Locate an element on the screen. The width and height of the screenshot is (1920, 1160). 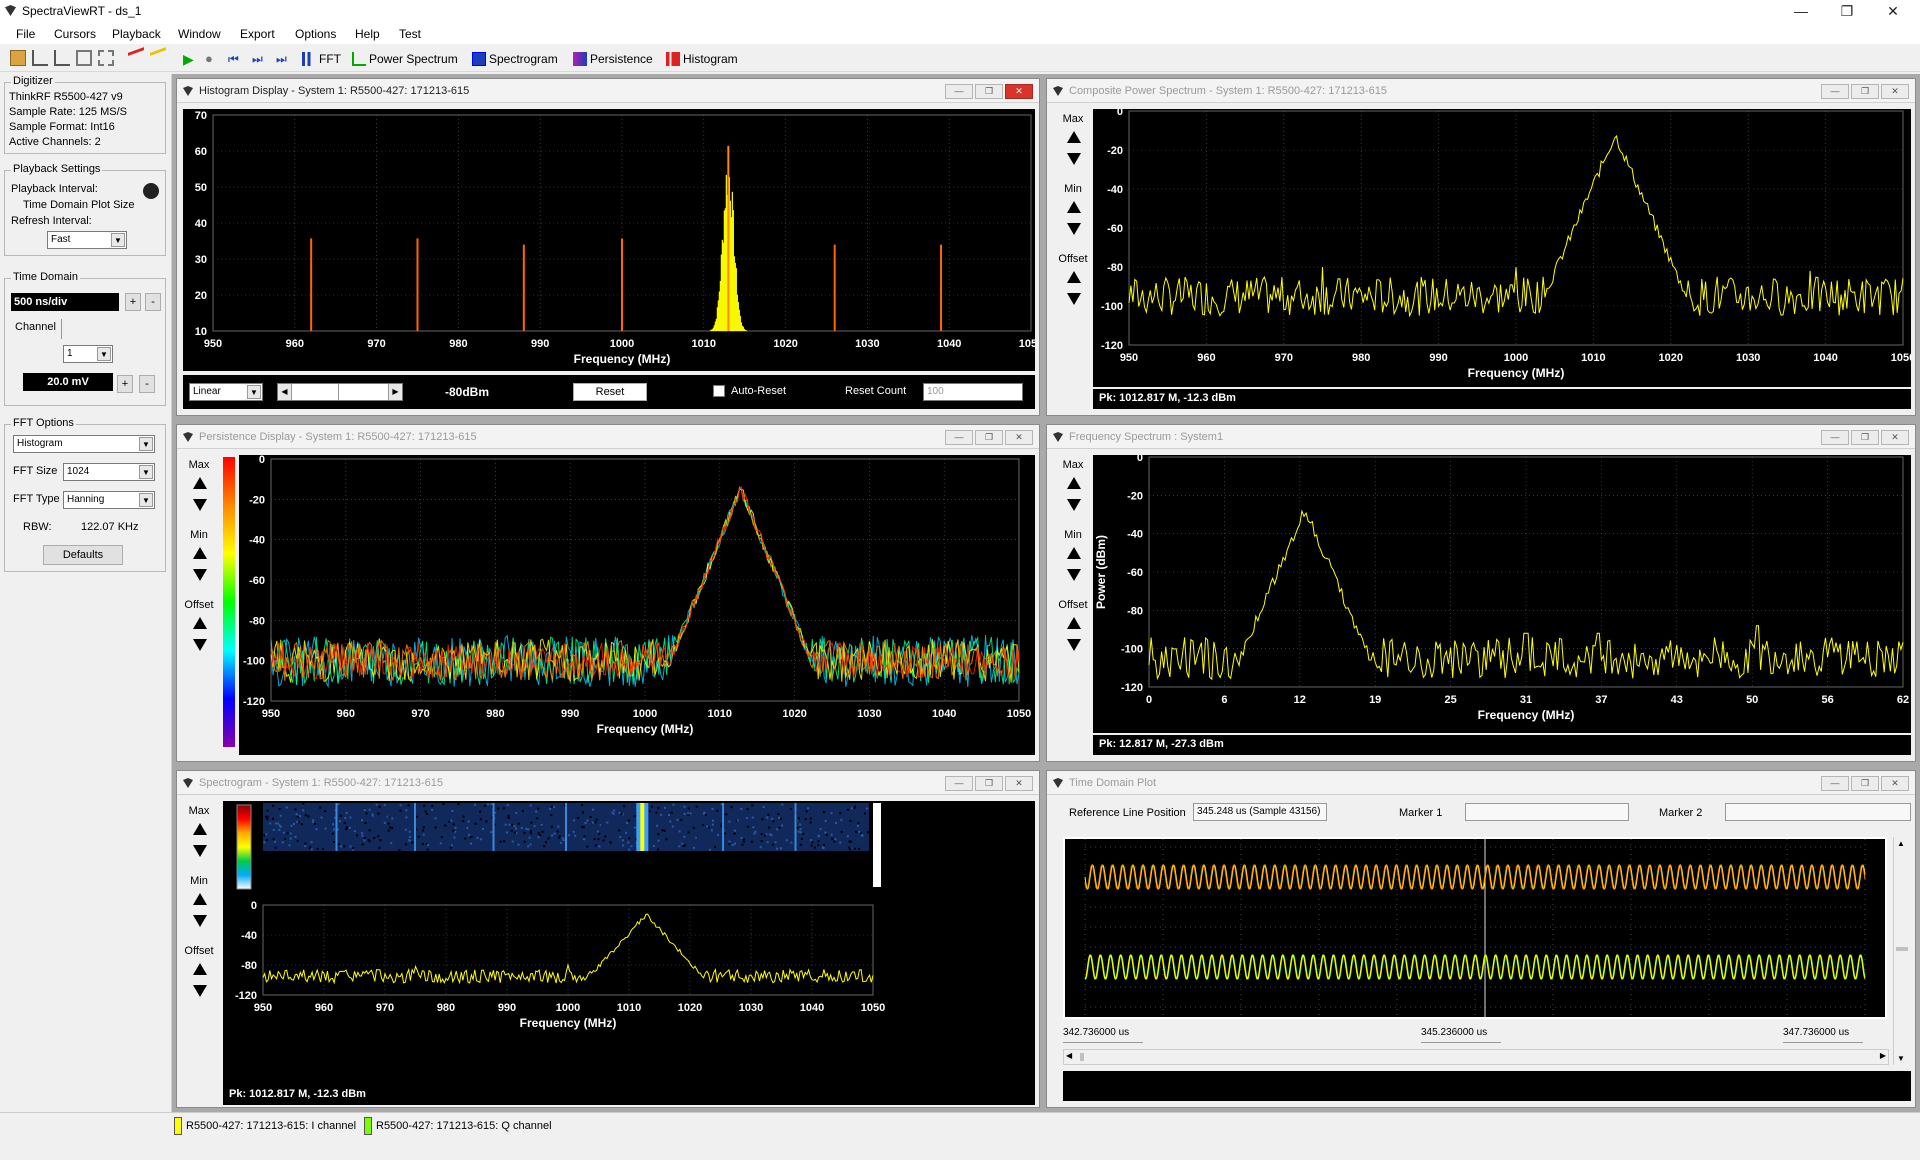
volt-div-field: 20.0 mV is located at coordinates (68, 382).